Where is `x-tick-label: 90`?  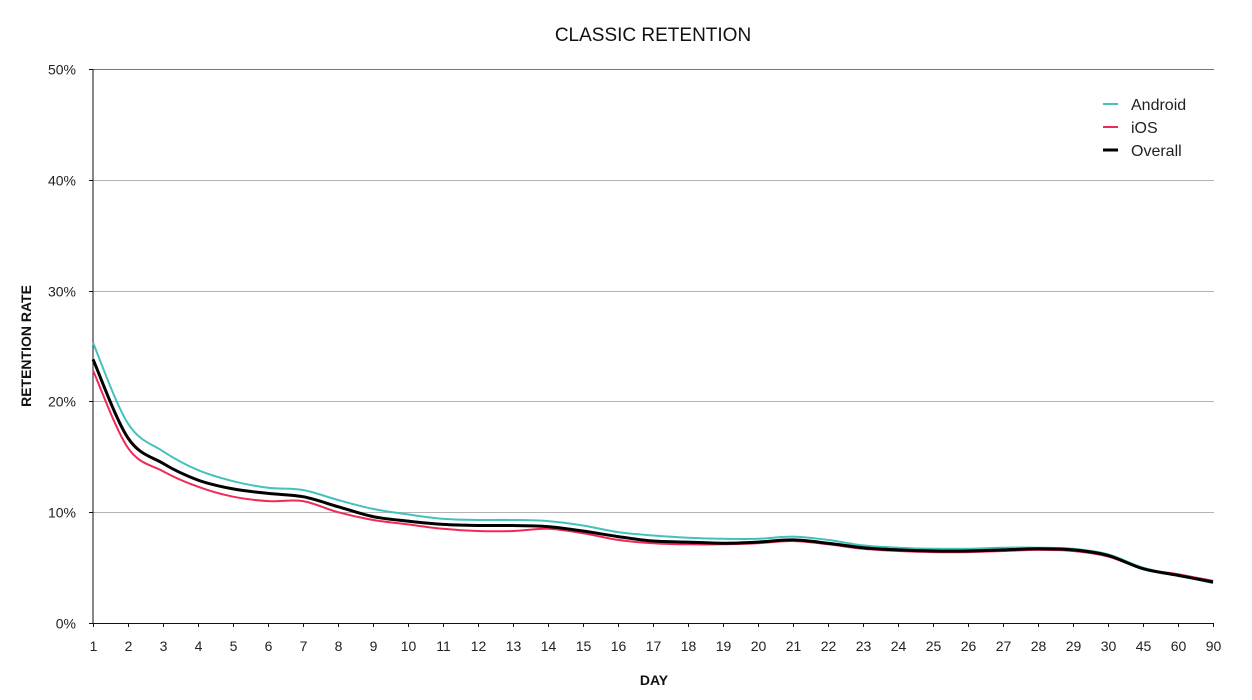
x-tick-label: 90 is located at coordinates (1214, 646).